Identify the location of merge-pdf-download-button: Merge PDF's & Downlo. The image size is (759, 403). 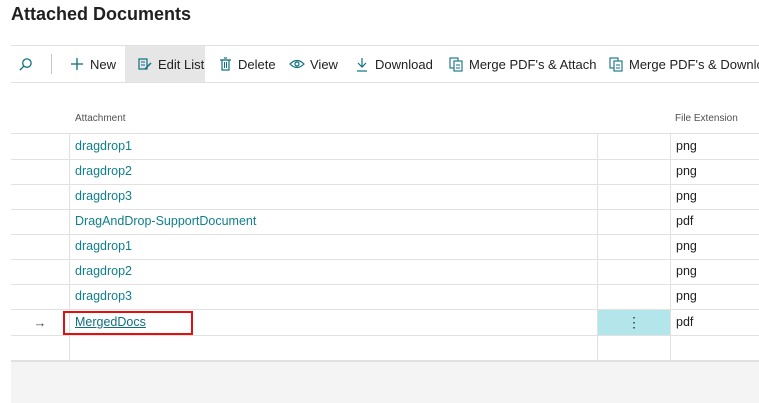
(683, 64).